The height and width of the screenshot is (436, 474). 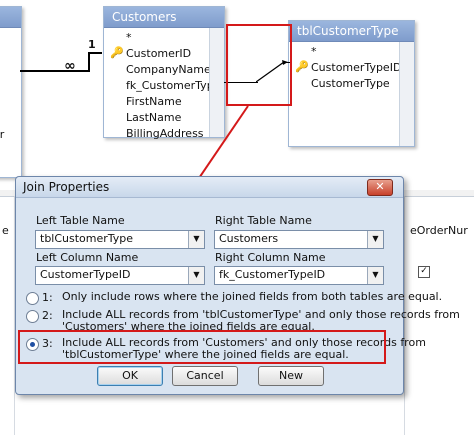 I want to click on right-column-label: Right Column Name, so click(x=270, y=257).